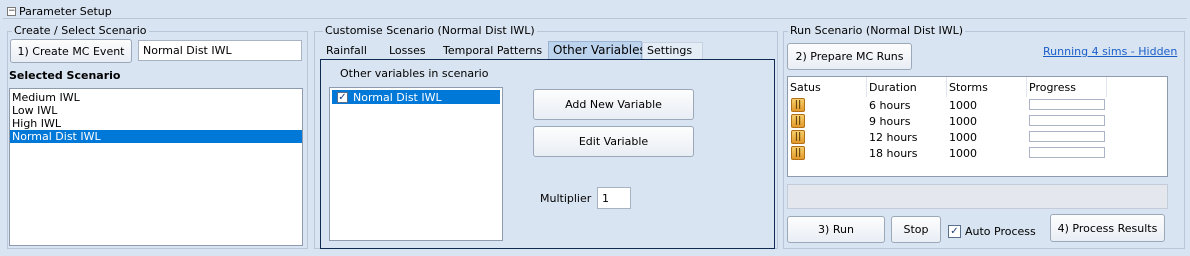 Image resolution: width=1190 pixels, height=256 pixels. I want to click on column-header: Storms, so click(968, 87).